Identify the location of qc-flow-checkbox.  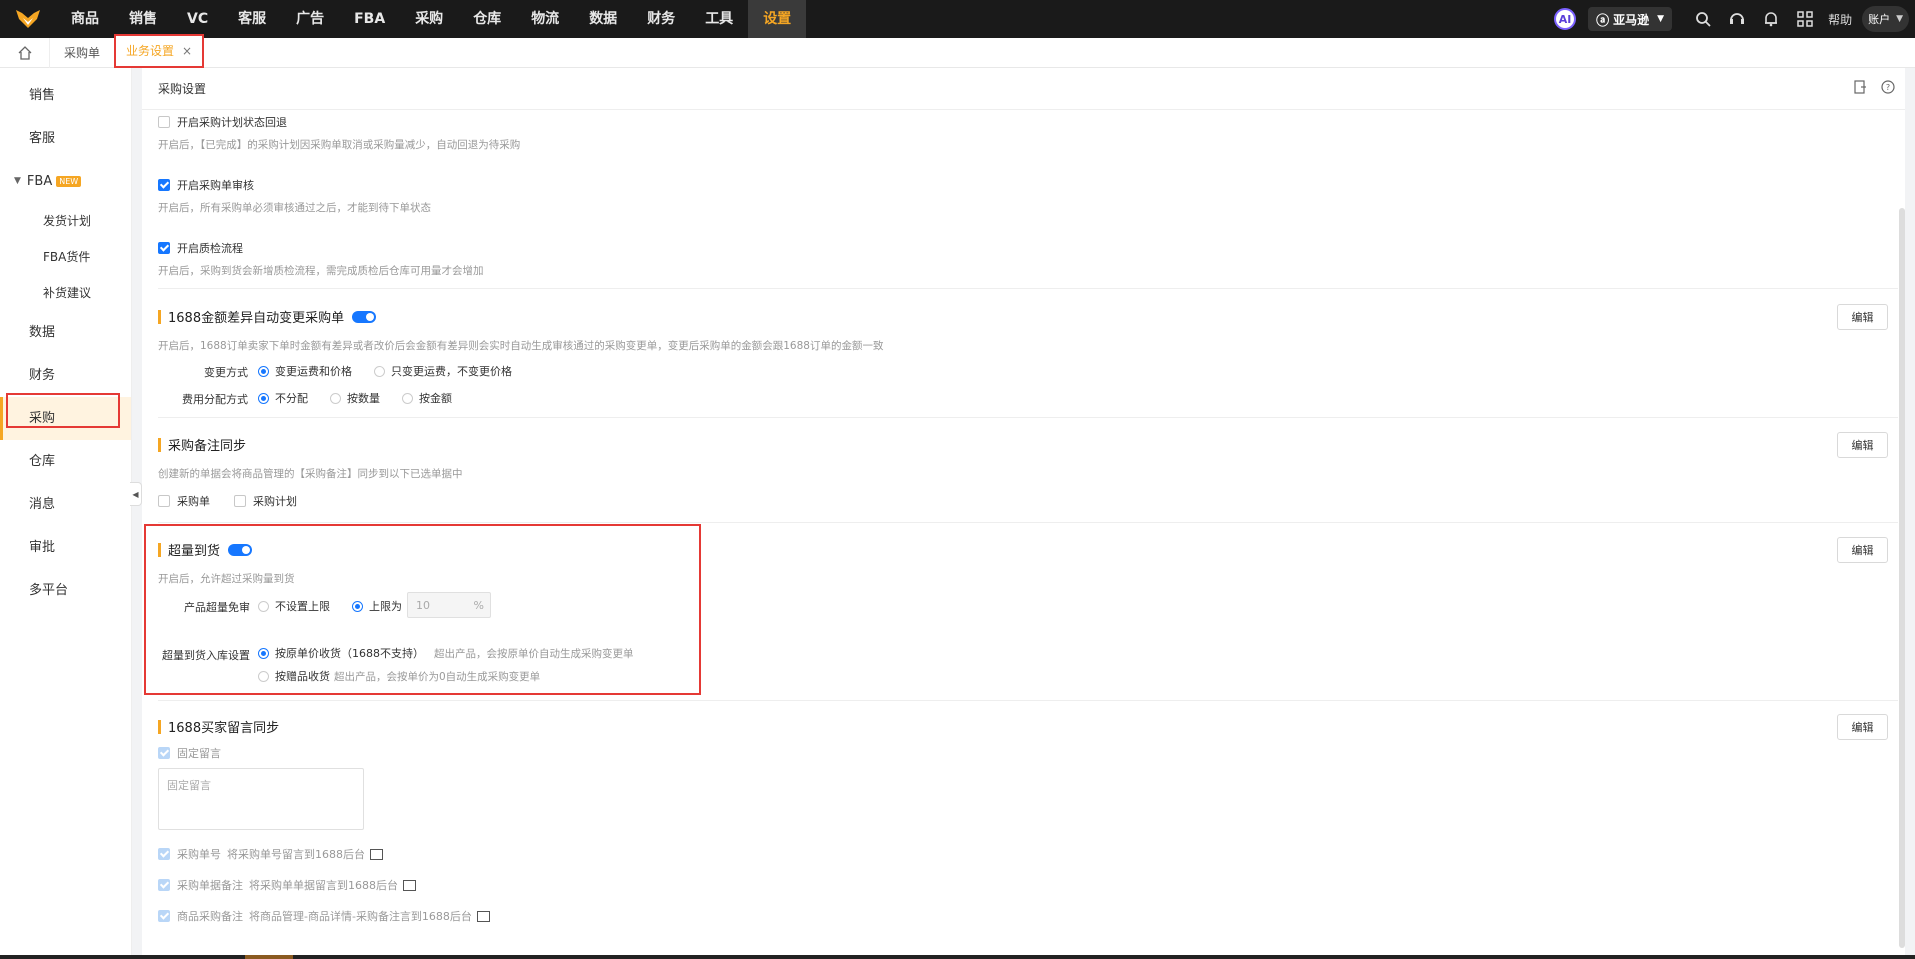
(164, 248).